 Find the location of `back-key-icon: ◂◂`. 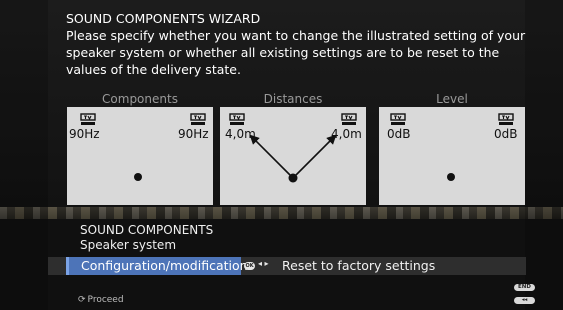

back-key-icon: ◂◂ is located at coordinates (524, 300).